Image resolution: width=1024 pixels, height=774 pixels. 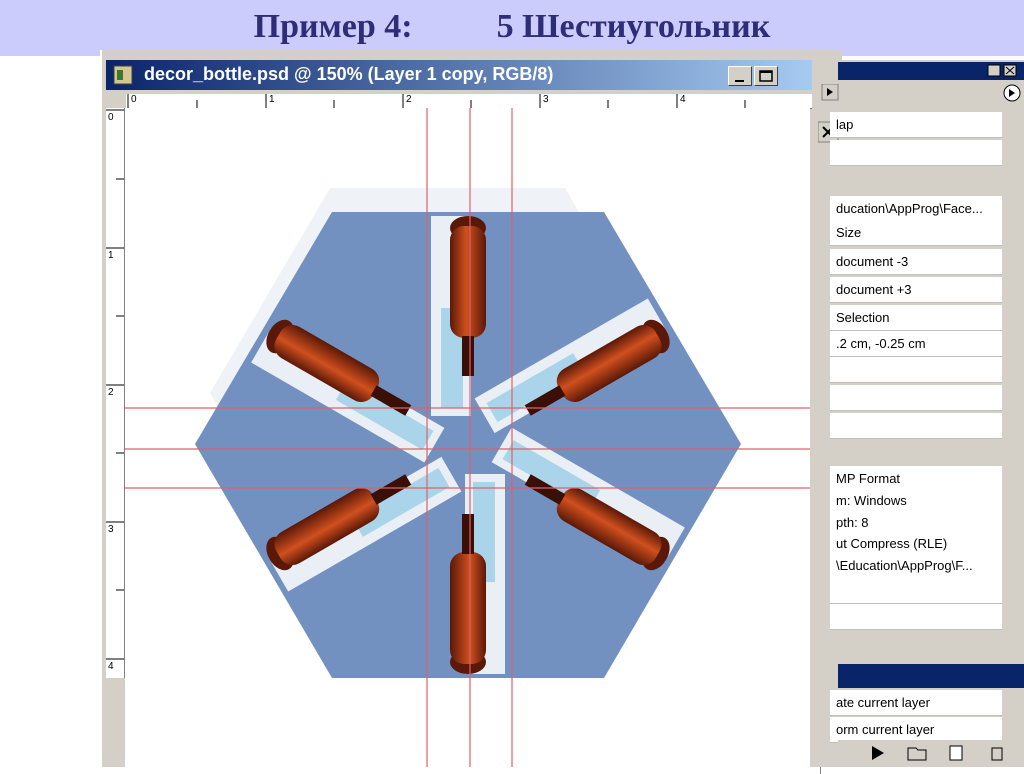 What do you see at coordinates (878, 753) in the screenshot?
I see `play-icon` at bounding box center [878, 753].